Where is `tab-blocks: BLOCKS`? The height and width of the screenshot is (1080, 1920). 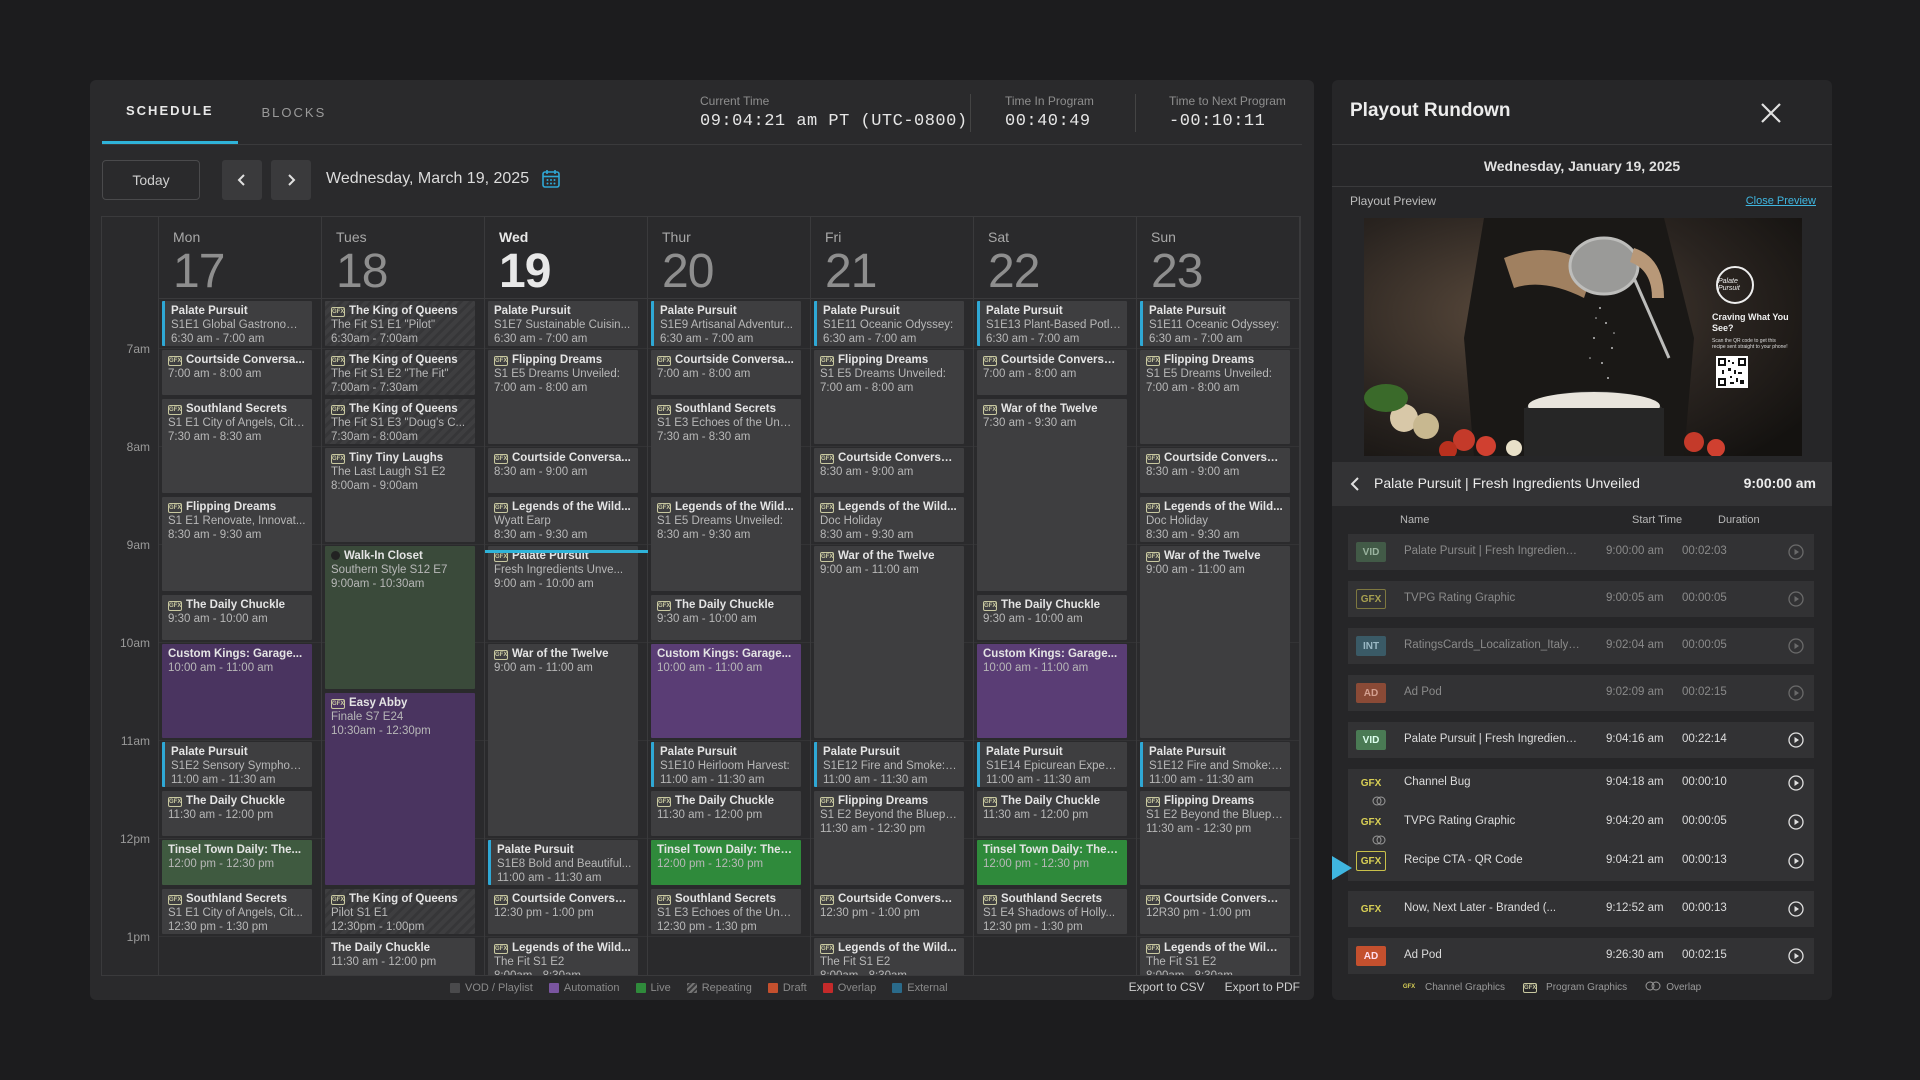 tab-blocks: BLOCKS is located at coordinates (294, 112).